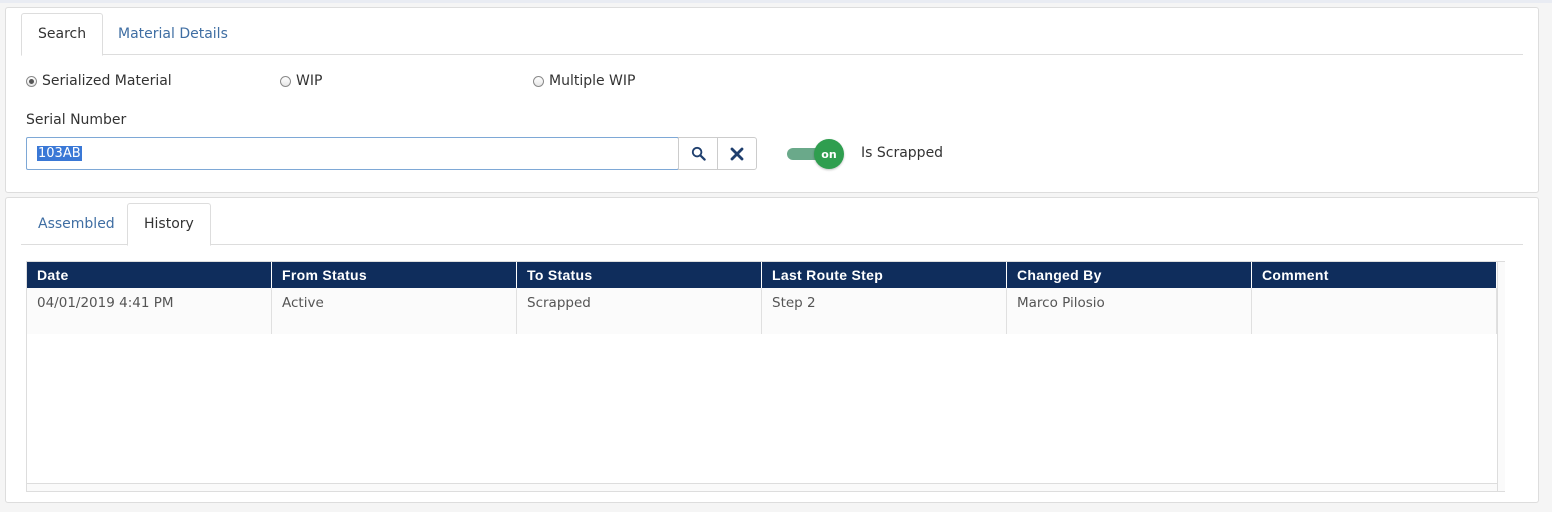  Describe the element at coordinates (884, 311) in the screenshot. I see `cell-last-route-step: Step 2` at that location.